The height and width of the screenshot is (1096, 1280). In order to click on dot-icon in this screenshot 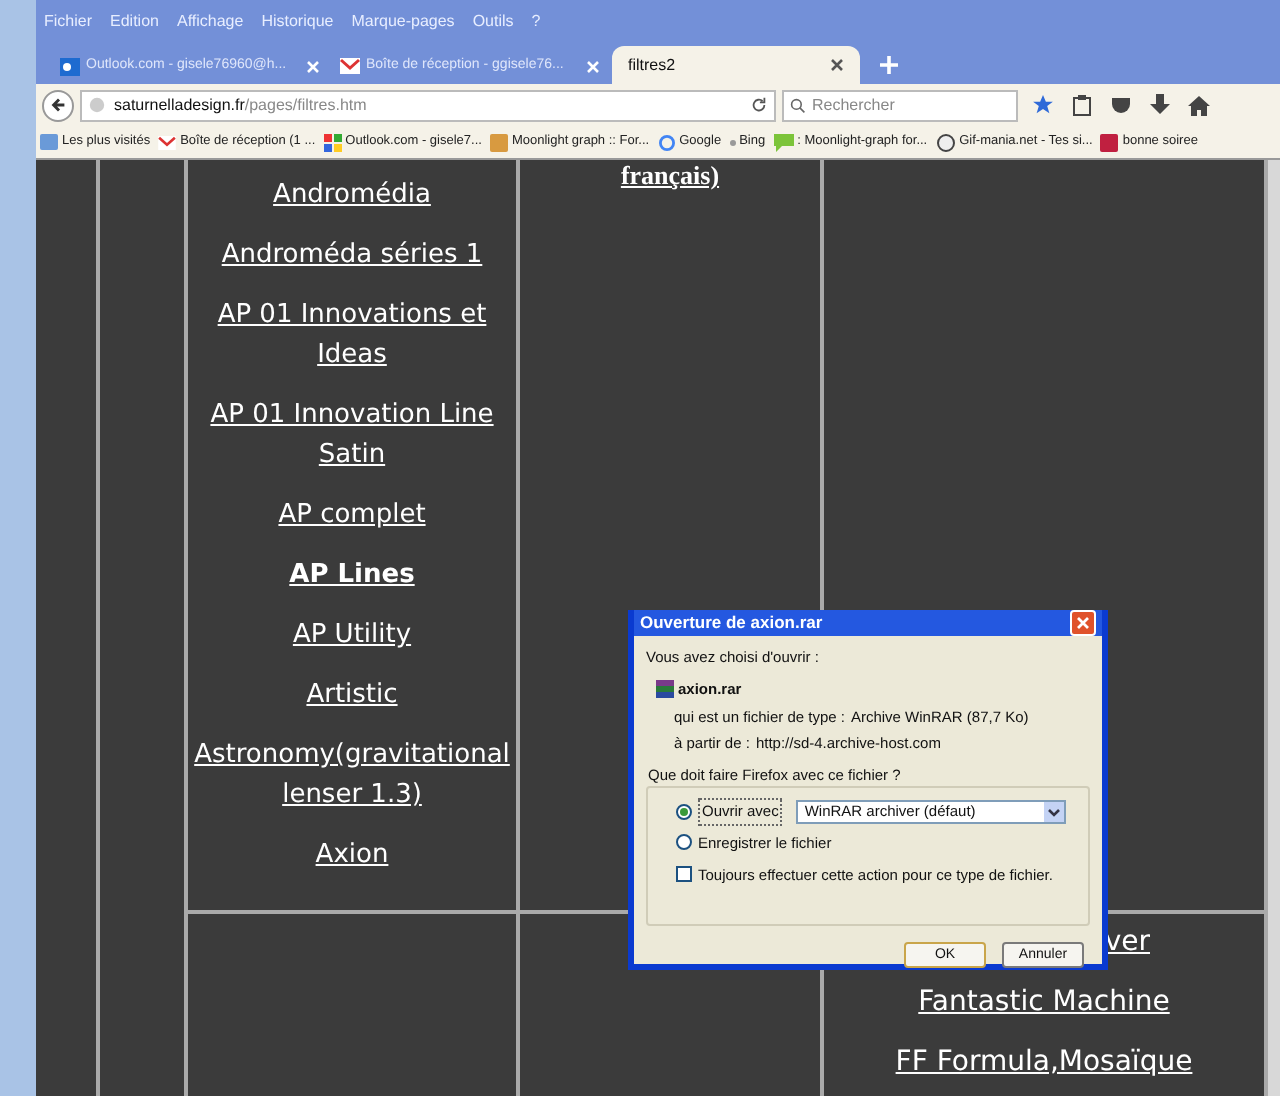, I will do `click(732, 142)`.